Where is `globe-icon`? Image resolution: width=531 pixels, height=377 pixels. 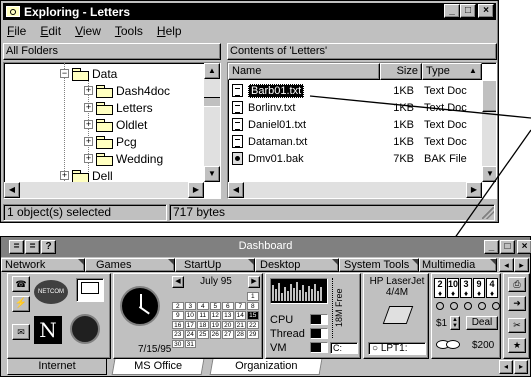 globe-icon is located at coordinates (85, 329).